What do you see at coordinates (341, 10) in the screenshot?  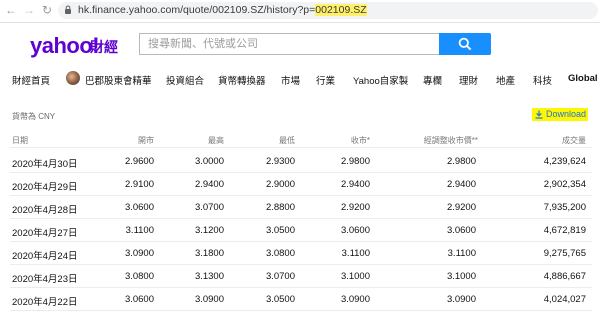 I see `url-ticker-highlight: 002109.SZ` at bounding box center [341, 10].